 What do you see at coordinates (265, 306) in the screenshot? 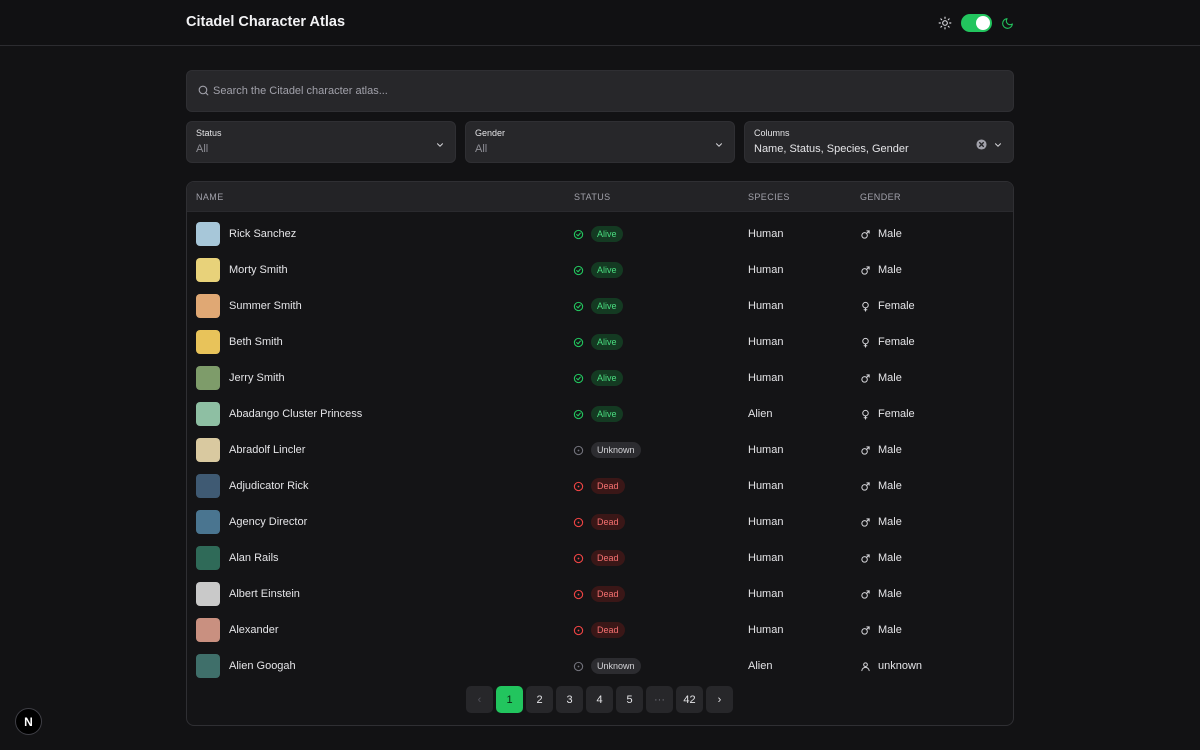
I see `character-name: Summer Smith` at bounding box center [265, 306].